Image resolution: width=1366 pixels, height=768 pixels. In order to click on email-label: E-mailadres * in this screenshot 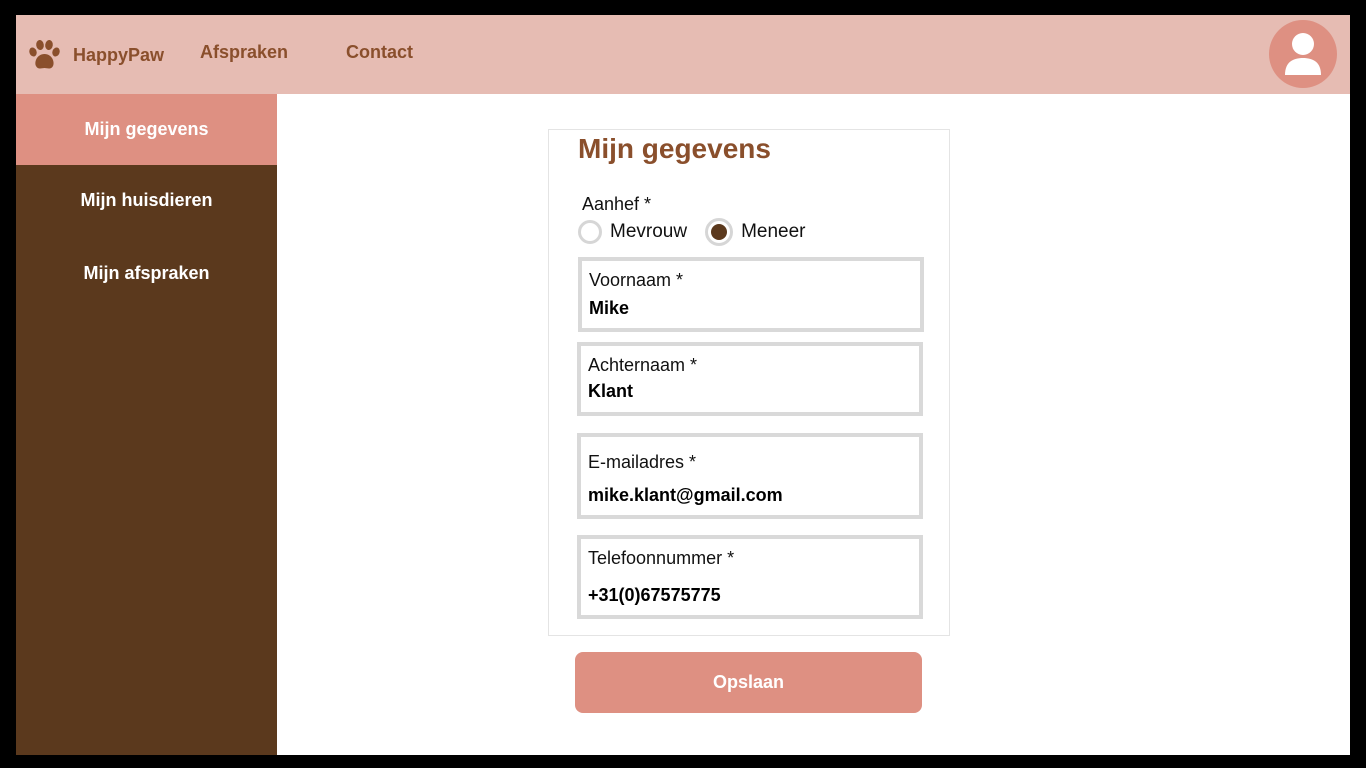, I will do `click(642, 462)`.